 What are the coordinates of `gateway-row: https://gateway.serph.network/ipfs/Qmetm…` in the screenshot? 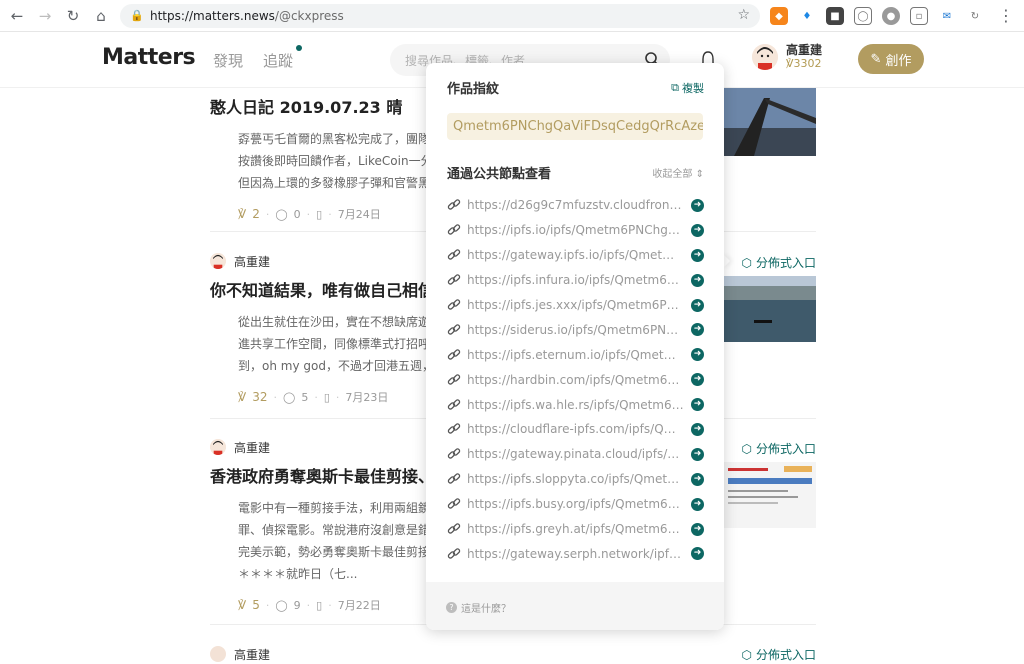 It's located at (576, 553).